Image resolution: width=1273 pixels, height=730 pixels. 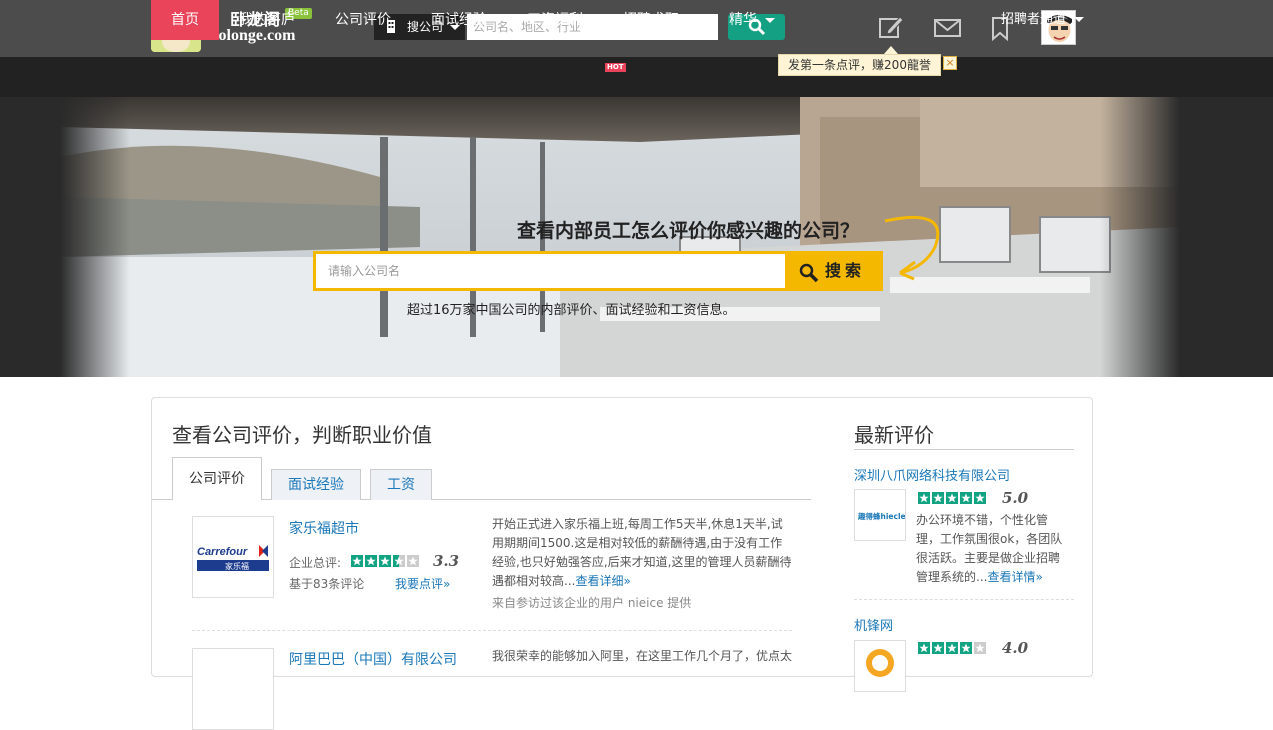 I want to click on row-divider, so click(x=492, y=630).